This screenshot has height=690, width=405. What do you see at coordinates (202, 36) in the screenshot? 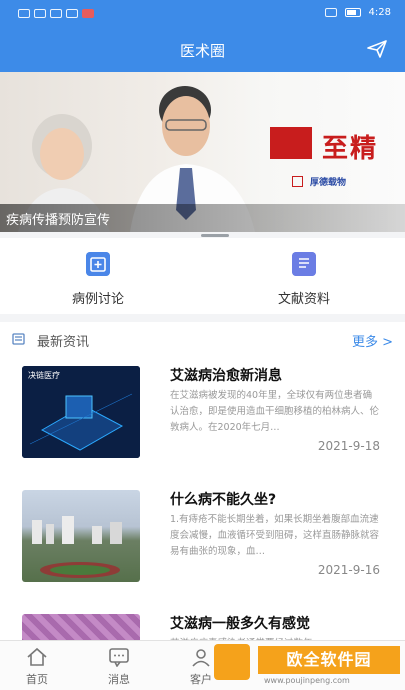
I see `top-bar: 4:28 医术圈` at bounding box center [202, 36].